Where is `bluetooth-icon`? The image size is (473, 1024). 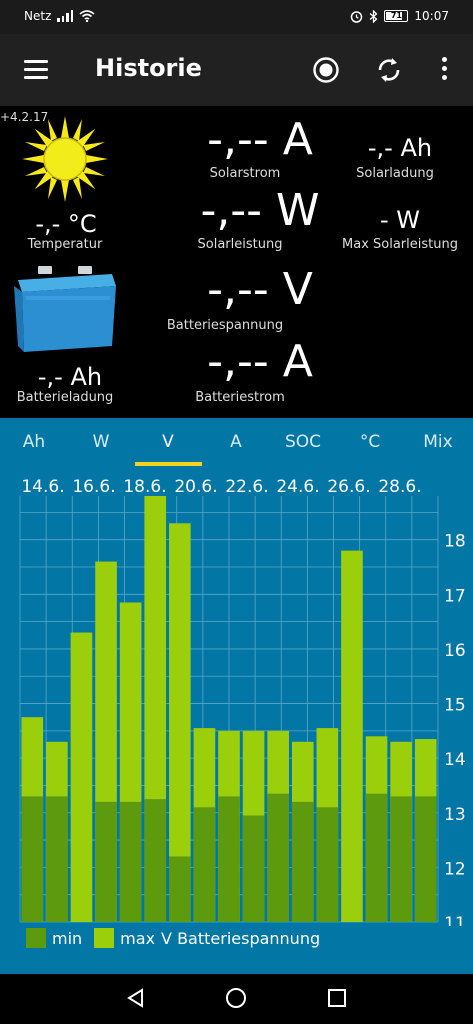 bluetooth-icon is located at coordinates (373, 16).